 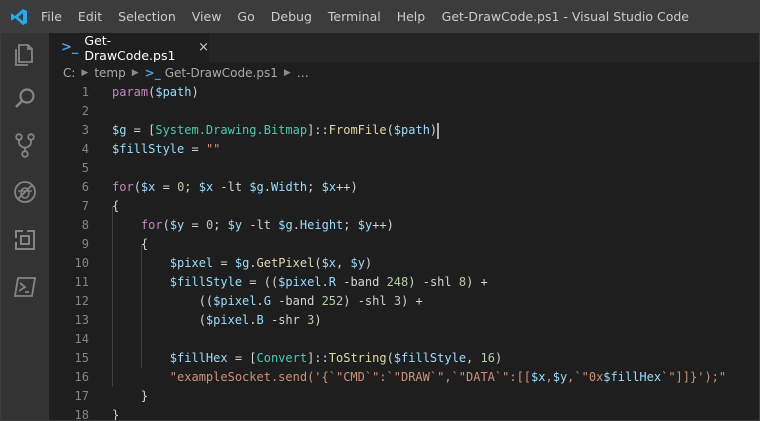 I want to click on code-line: 6 for($x = 0; $x -lt $g.Width; $x++), so click(x=399, y=187).